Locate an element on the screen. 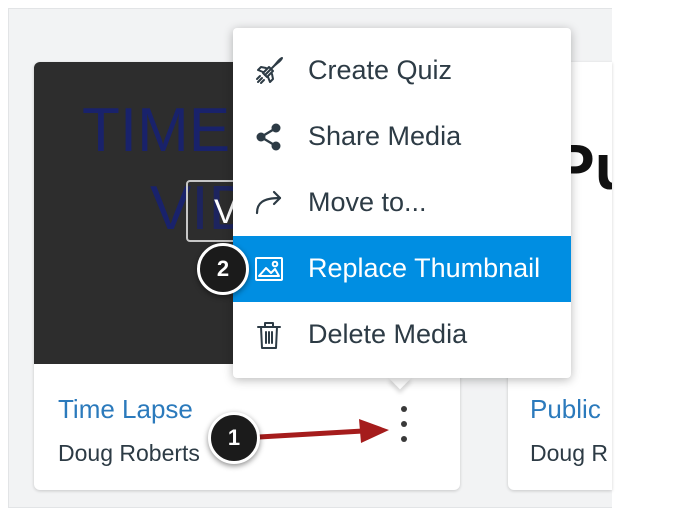 The image size is (678, 511). step-badge-1: 1 is located at coordinates (234, 438).